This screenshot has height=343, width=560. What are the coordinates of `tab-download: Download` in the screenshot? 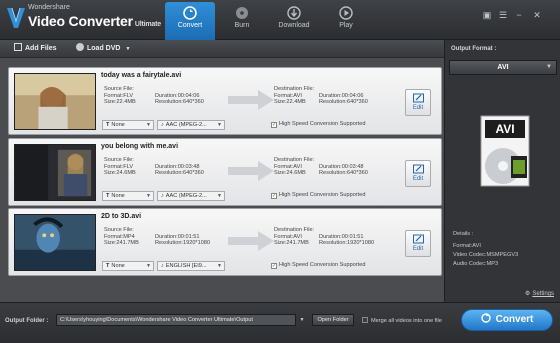 It's located at (294, 20).